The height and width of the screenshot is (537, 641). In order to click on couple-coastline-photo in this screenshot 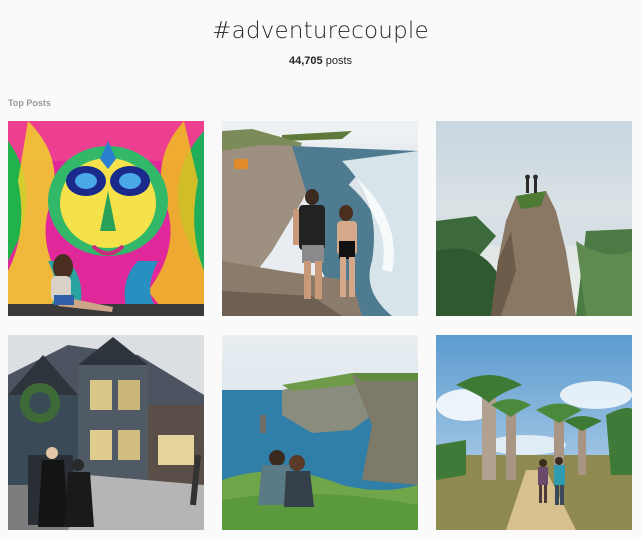, I will do `click(320, 218)`.